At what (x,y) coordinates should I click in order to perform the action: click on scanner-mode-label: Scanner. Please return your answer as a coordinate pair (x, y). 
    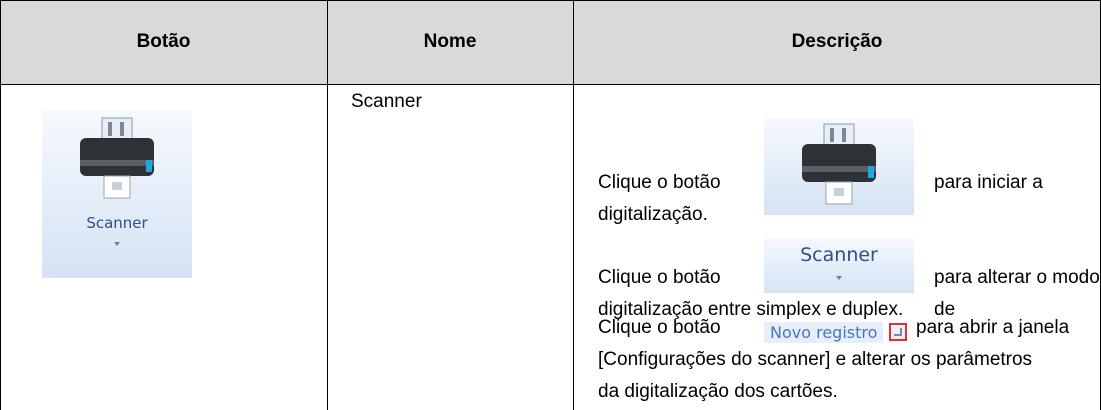
    Looking at the image, I should click on (839, 255).